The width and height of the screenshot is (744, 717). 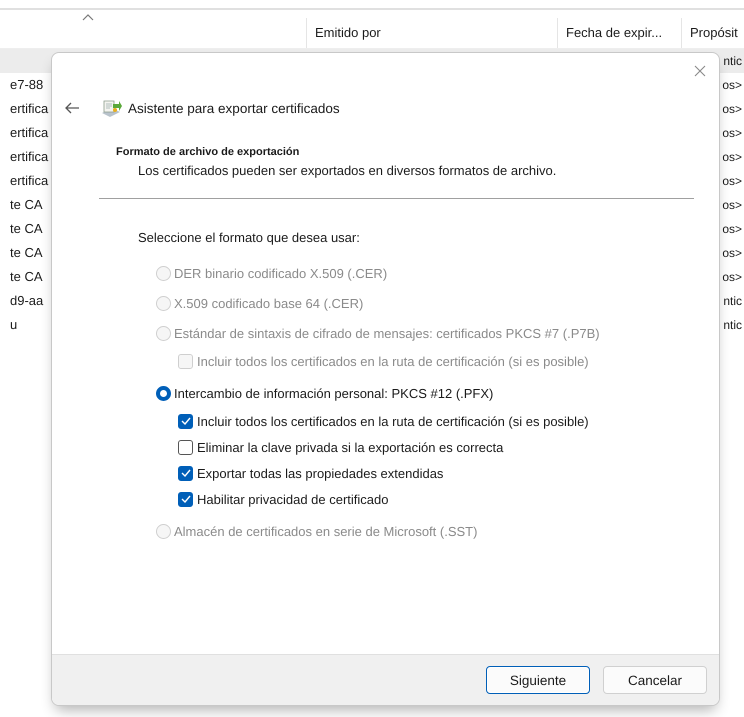 I want to click on sort-caret-icon, so click(x=88, y=17).